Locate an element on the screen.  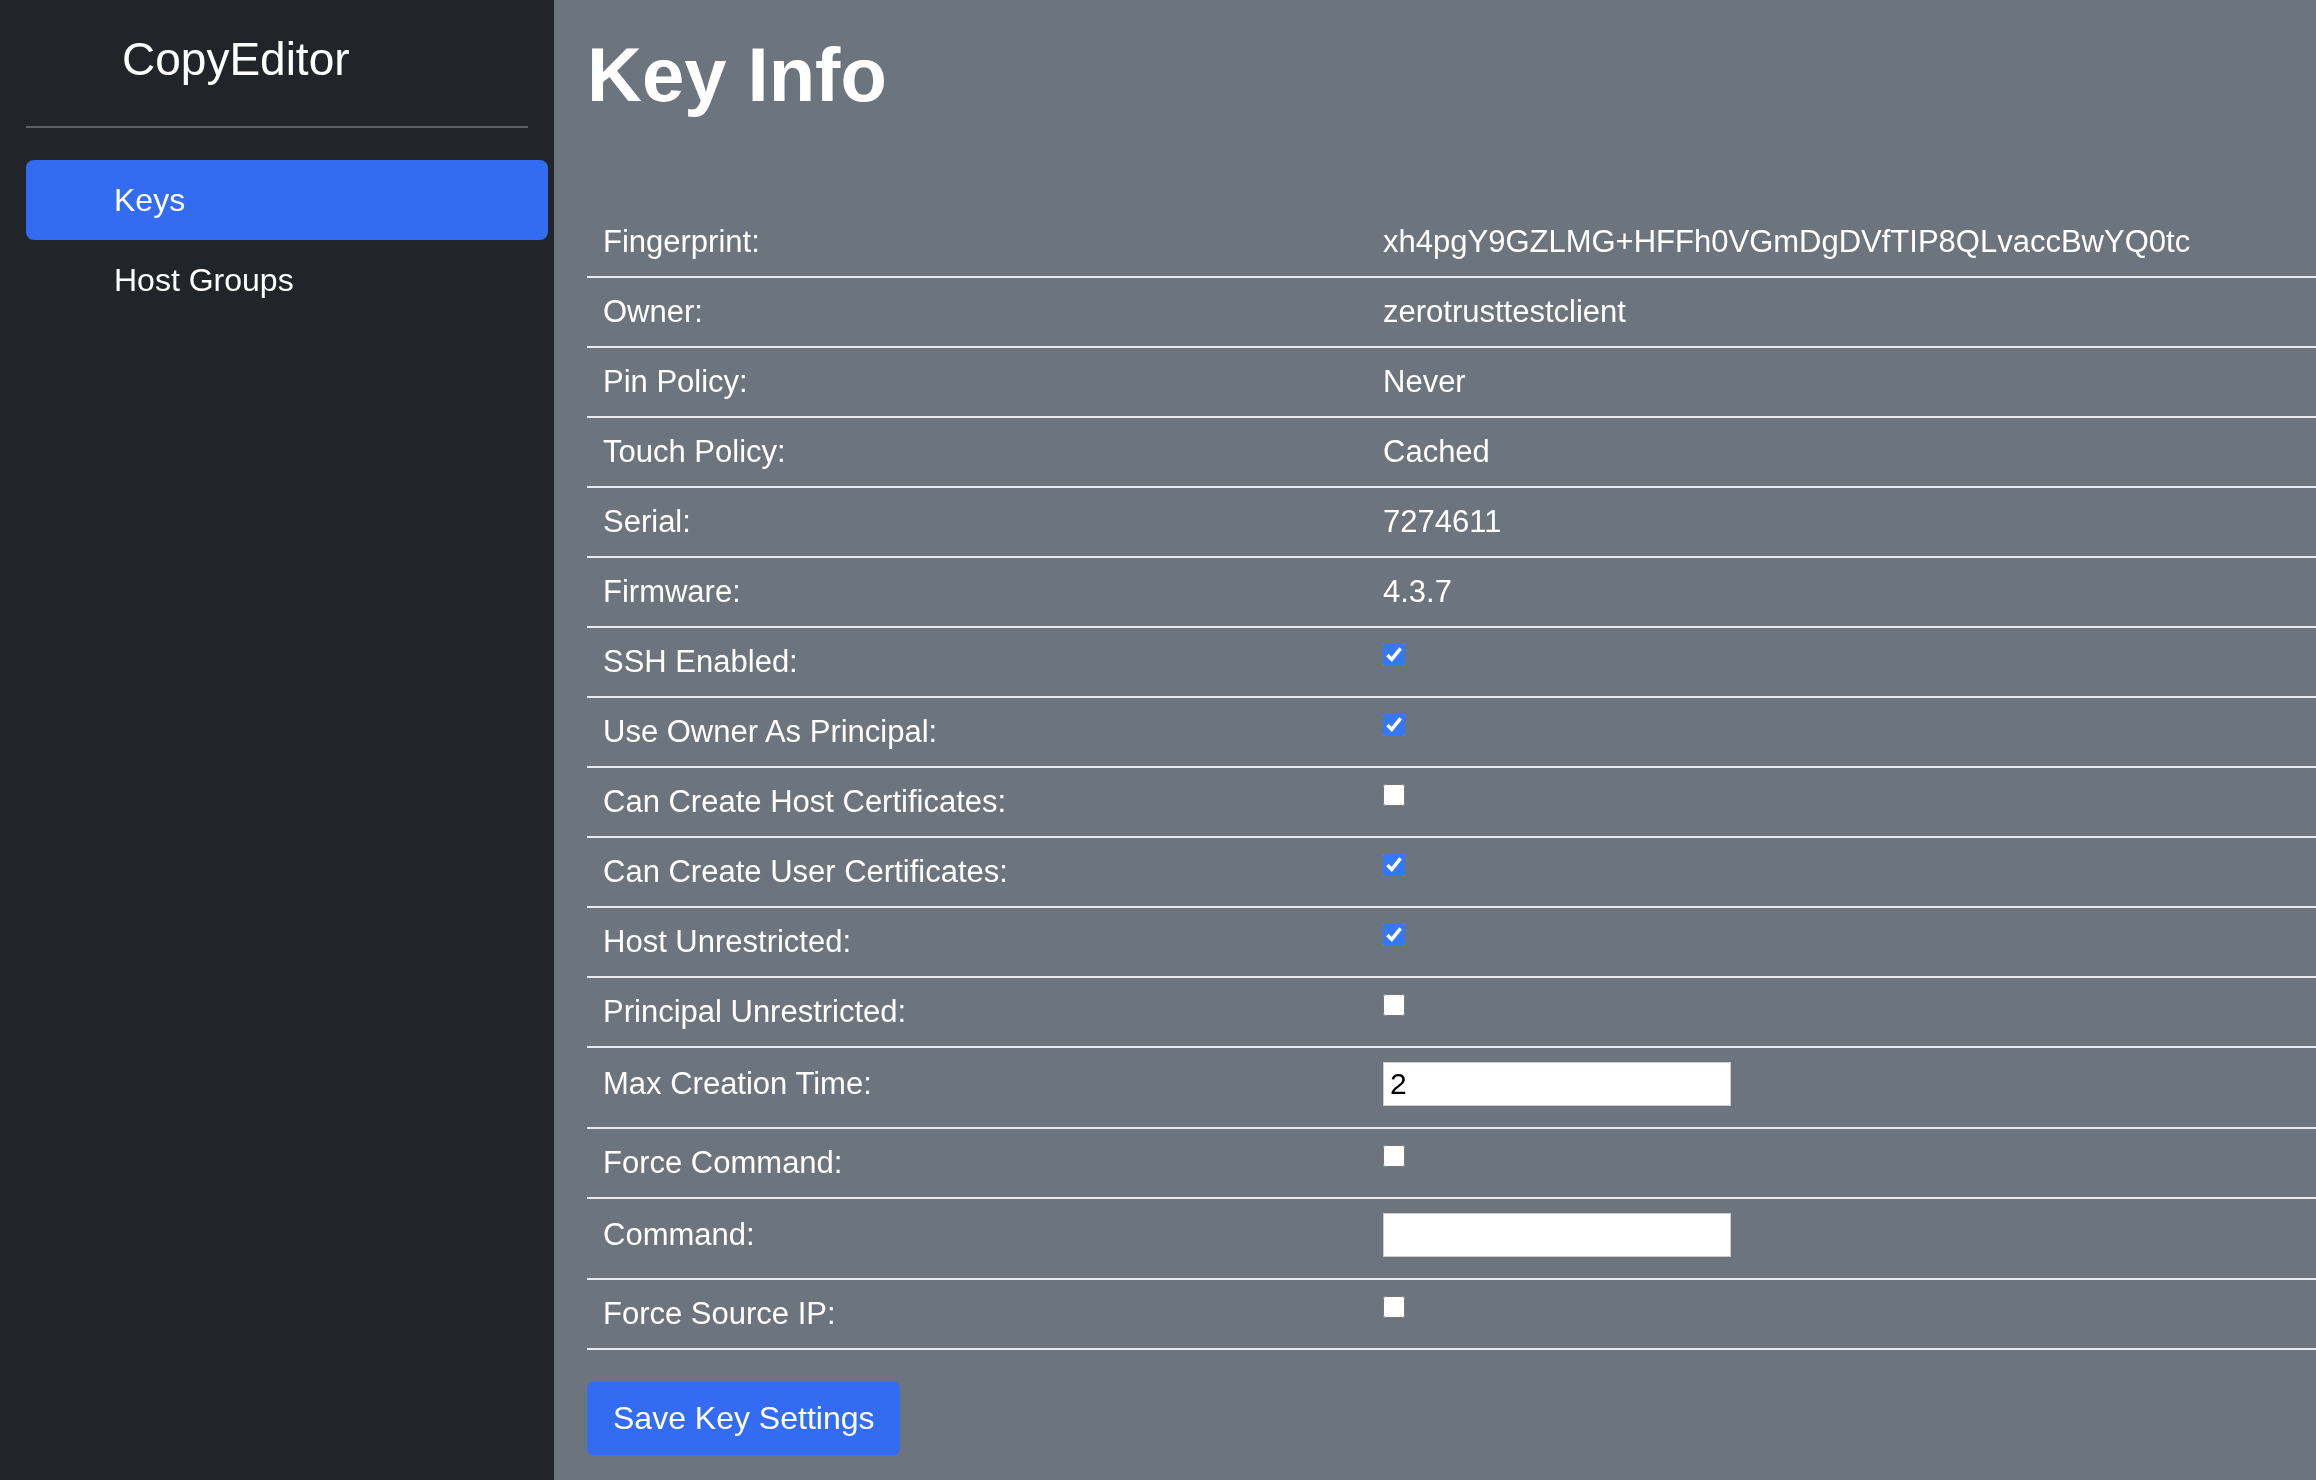
field-label: Owner: is located at coordinates (653, 312).